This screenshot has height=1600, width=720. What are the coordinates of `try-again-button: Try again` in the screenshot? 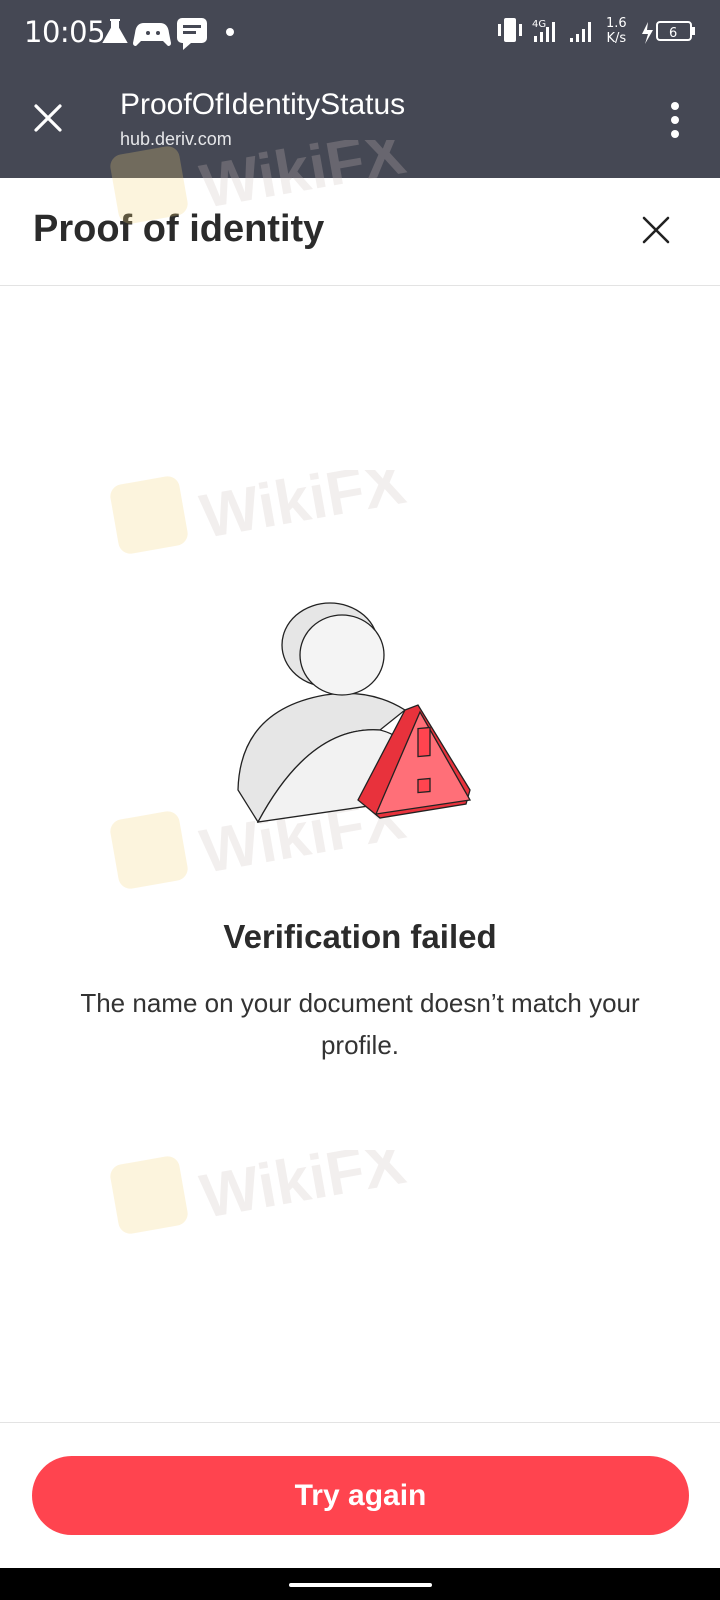 It's located at (360, 1495).